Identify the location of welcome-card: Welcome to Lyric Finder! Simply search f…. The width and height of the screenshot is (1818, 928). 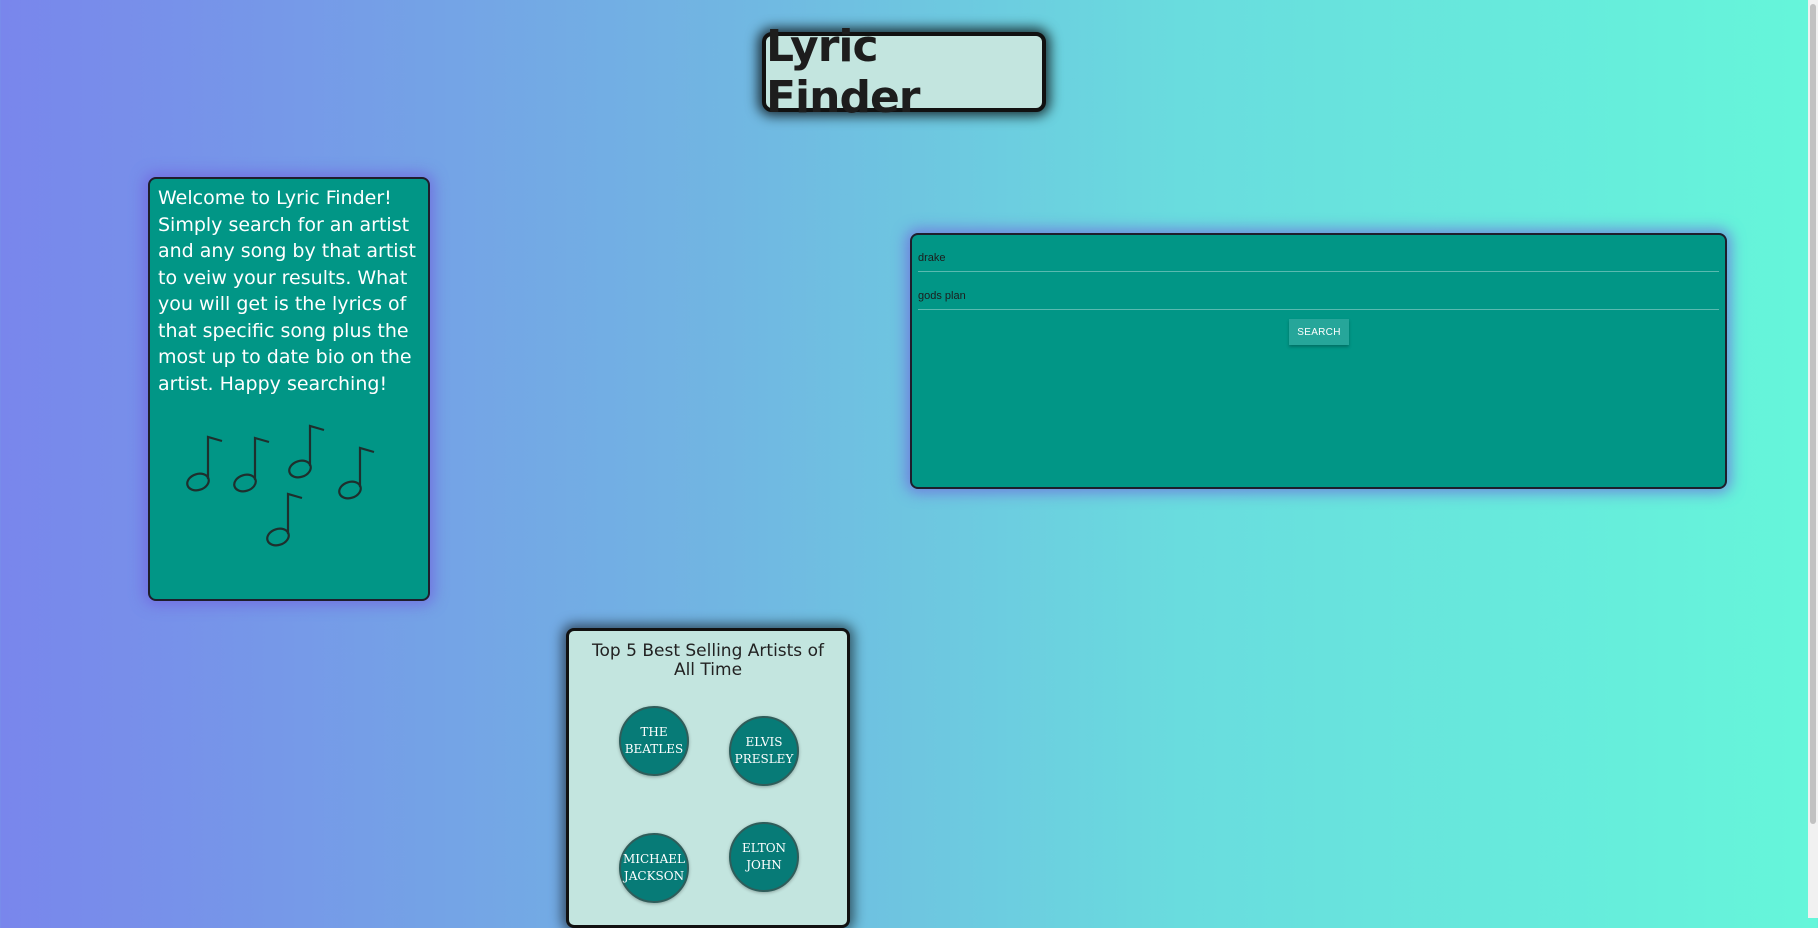
(289, 389).